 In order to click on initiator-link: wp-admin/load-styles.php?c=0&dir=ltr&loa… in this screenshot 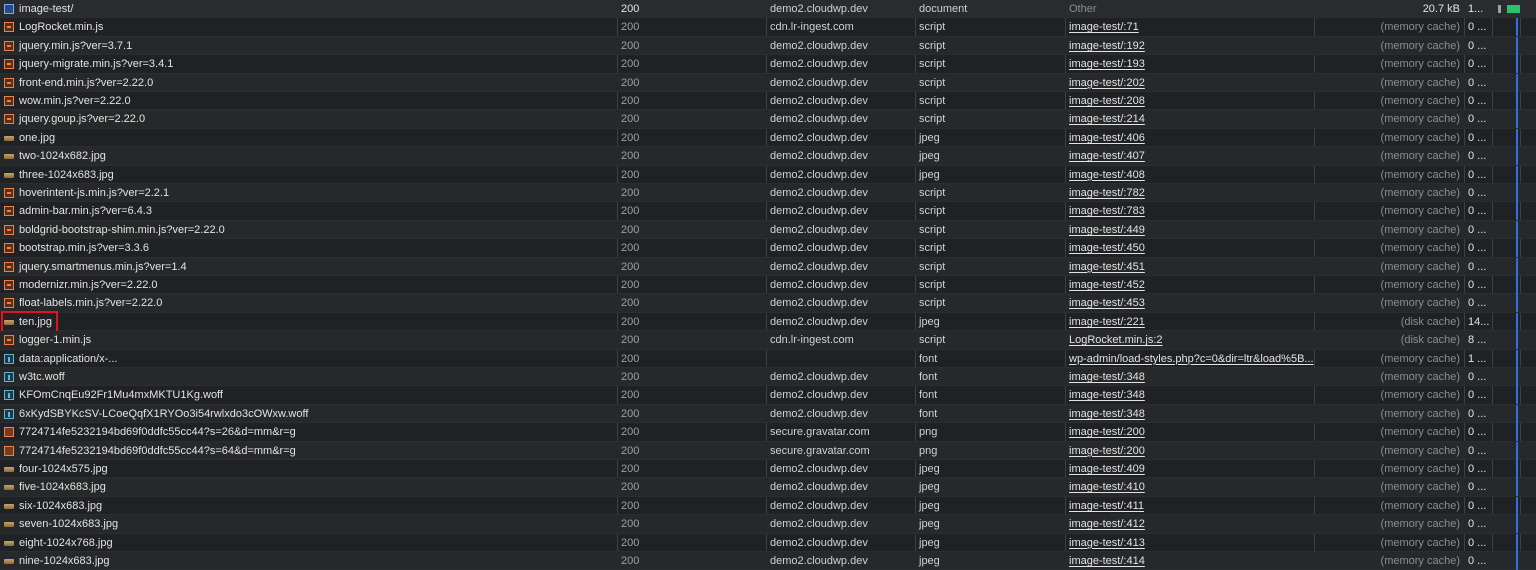, I will do `click(1189, 359)`.